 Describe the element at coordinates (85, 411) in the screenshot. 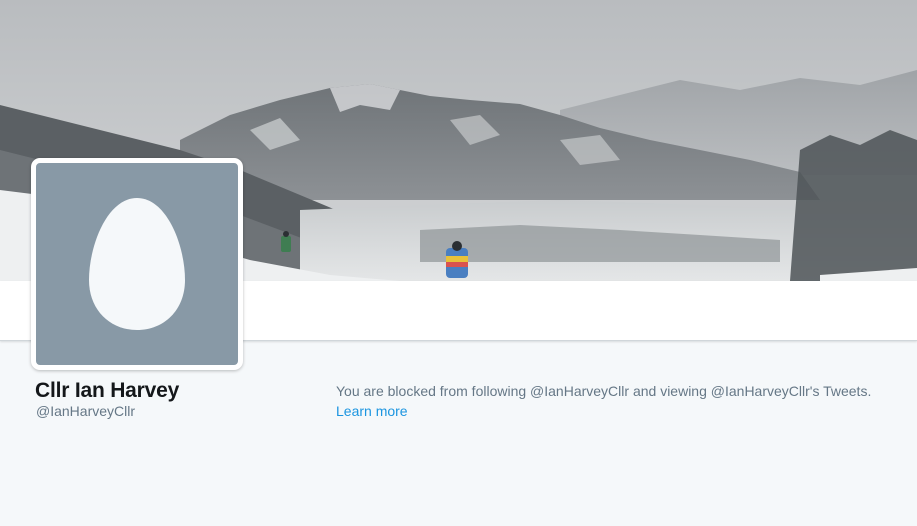

I see `profile-handle: @IanHarveyCllr` at that location.